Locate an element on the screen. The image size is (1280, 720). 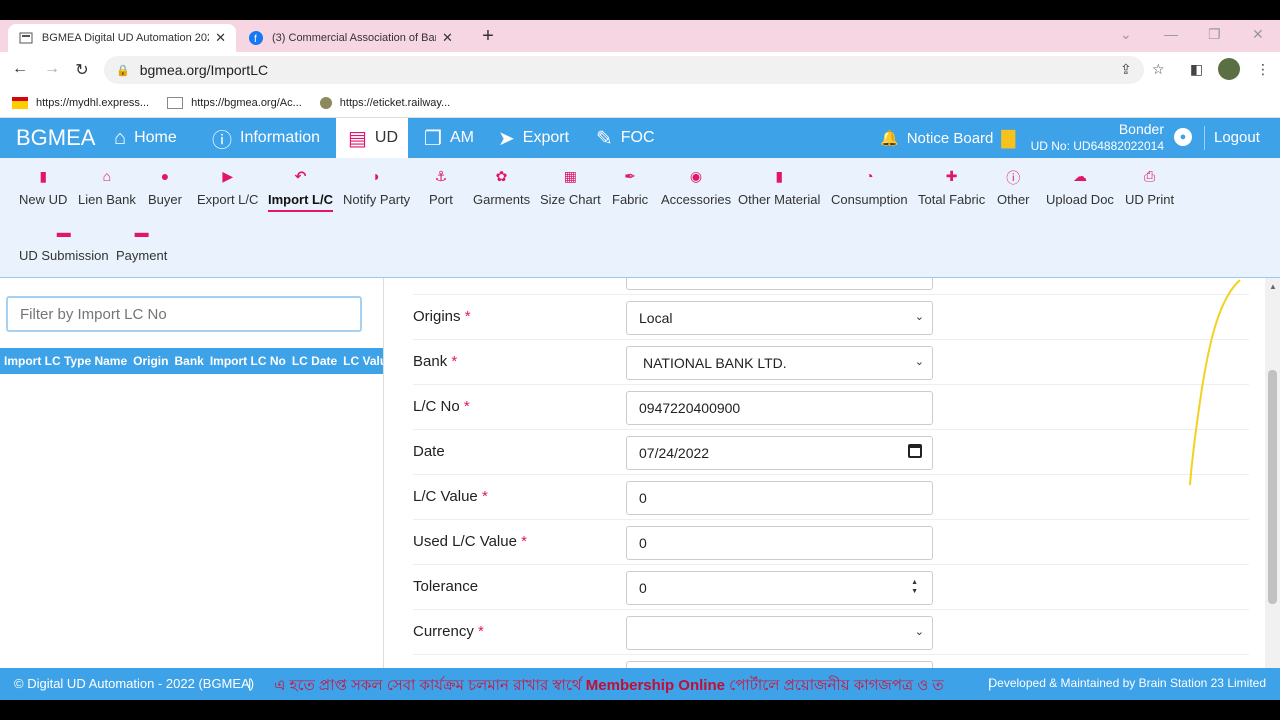
vertical-scrollbar: ▲ ▼ is located at coordinates (1272, 478).